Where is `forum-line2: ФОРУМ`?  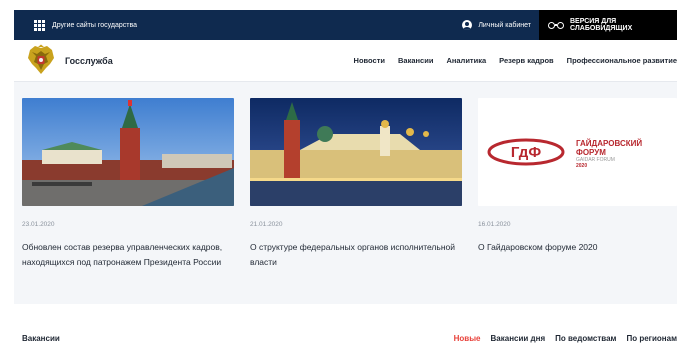
forum-line2: ФОРУМ is located at coordinates (591, 152).